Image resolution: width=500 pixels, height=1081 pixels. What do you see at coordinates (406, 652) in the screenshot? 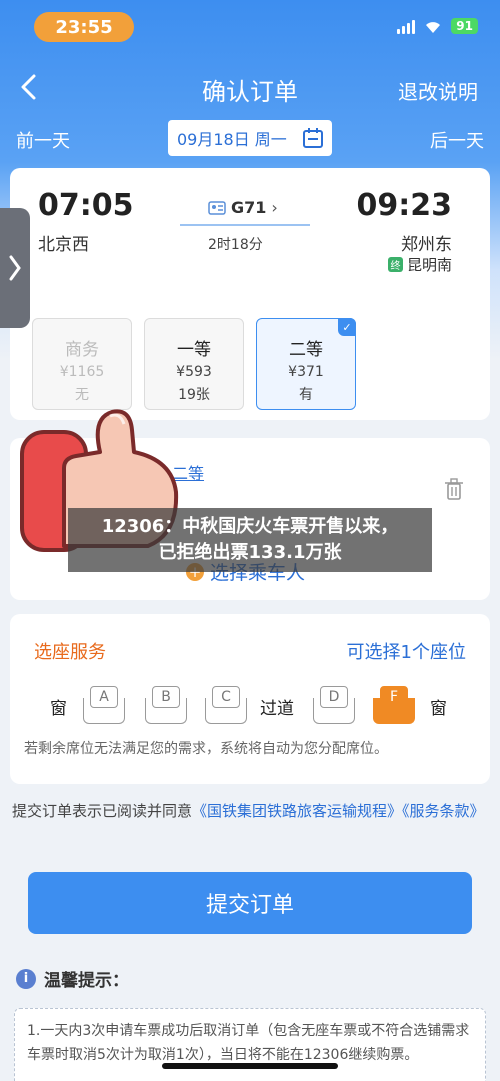
I see `seat-service-hint: 可选择1个座位` at bounding box center [406, 652].